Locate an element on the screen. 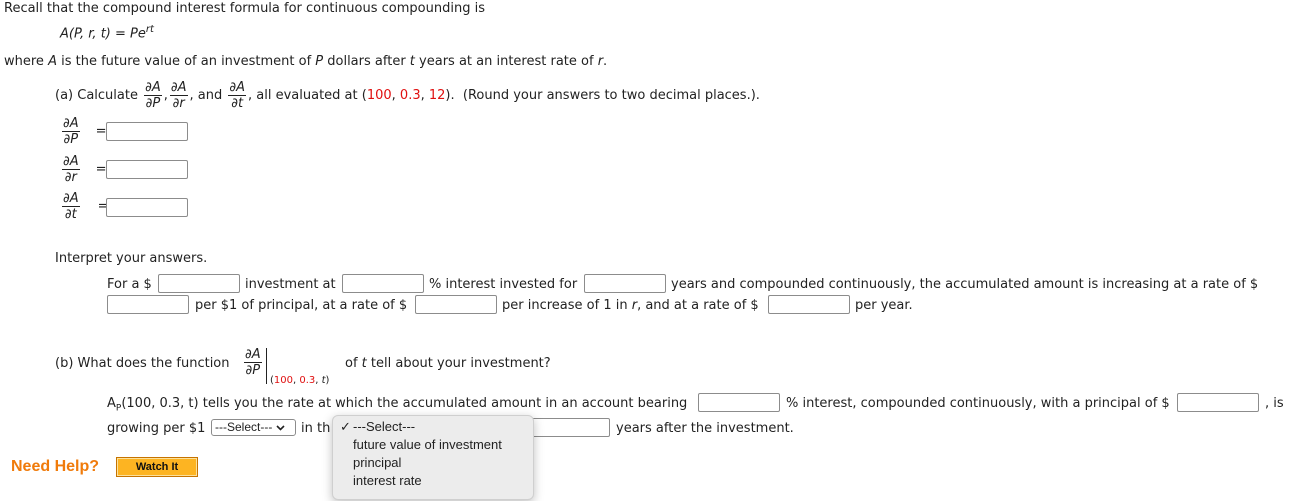 The width and height of the screenshot is (1306, 501). text: , all evaluated at ( is located at coordinates (307, 95).